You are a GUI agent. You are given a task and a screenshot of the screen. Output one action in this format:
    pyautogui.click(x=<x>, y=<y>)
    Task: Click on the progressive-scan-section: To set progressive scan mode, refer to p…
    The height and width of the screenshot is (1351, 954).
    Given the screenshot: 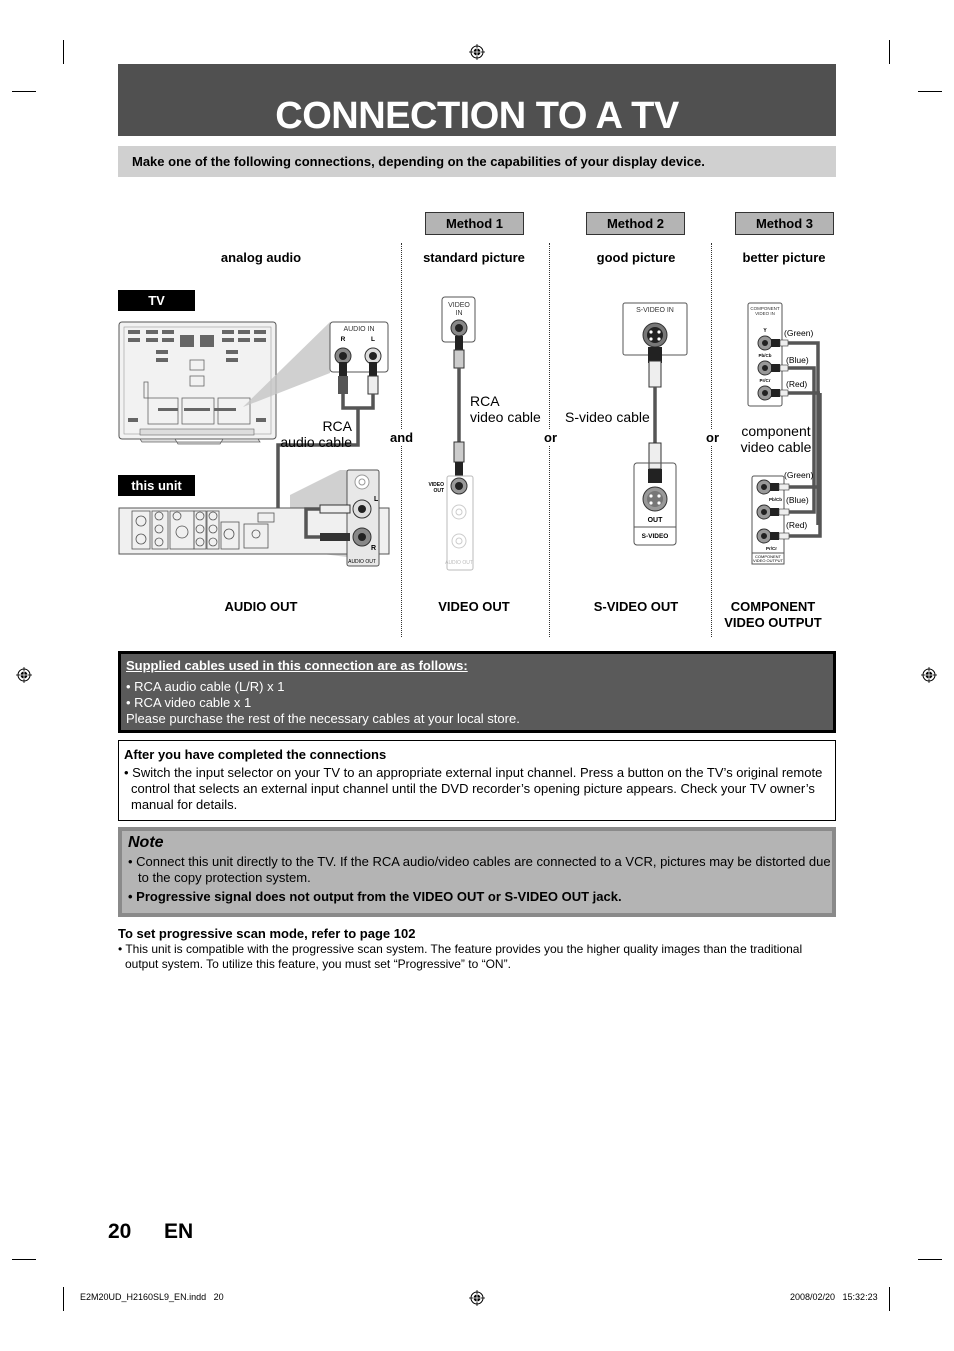 What is the action you would take?
    pyautogui.click(x=477, y=949)
    